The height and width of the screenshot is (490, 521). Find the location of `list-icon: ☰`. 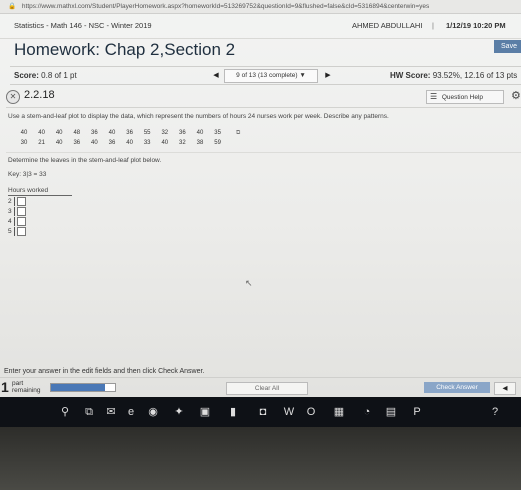

list-icon: ☰ is located at coordinates (434, 96).